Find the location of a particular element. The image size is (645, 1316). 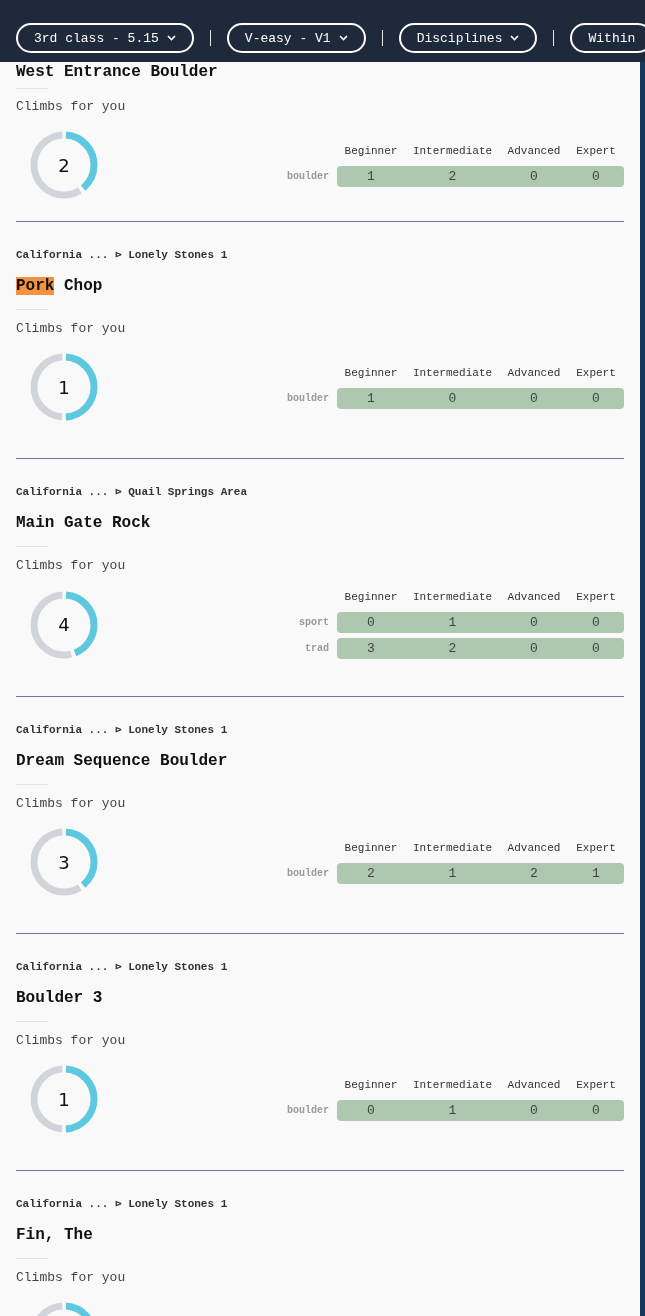

breadcrumb: California ... ⊳ Quail Springs Area is located at coordinates (320, 492).